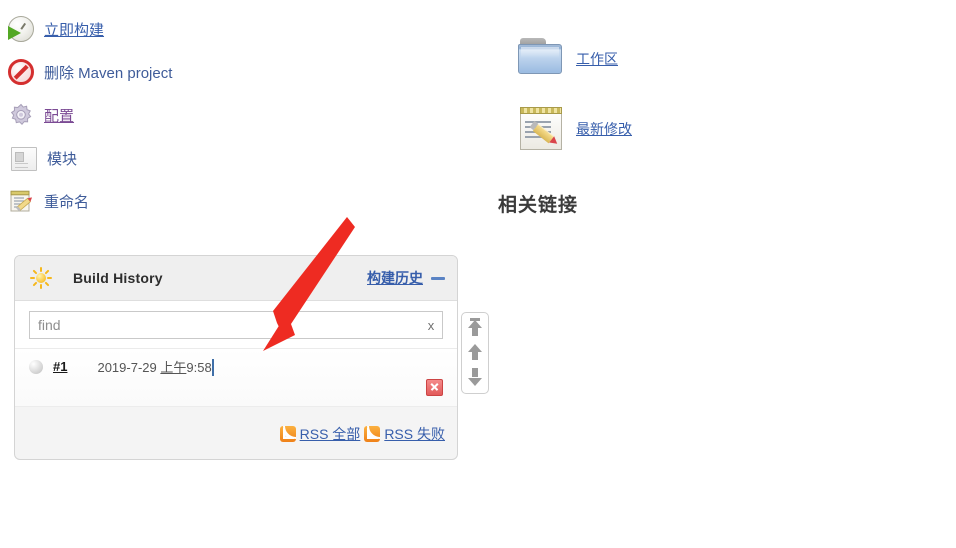 This screenshot has width=956, height=548. What do you see at coordinates (21, 29) in the screenshot?
I see `build-now-icon` at bounding box center [21, 29].